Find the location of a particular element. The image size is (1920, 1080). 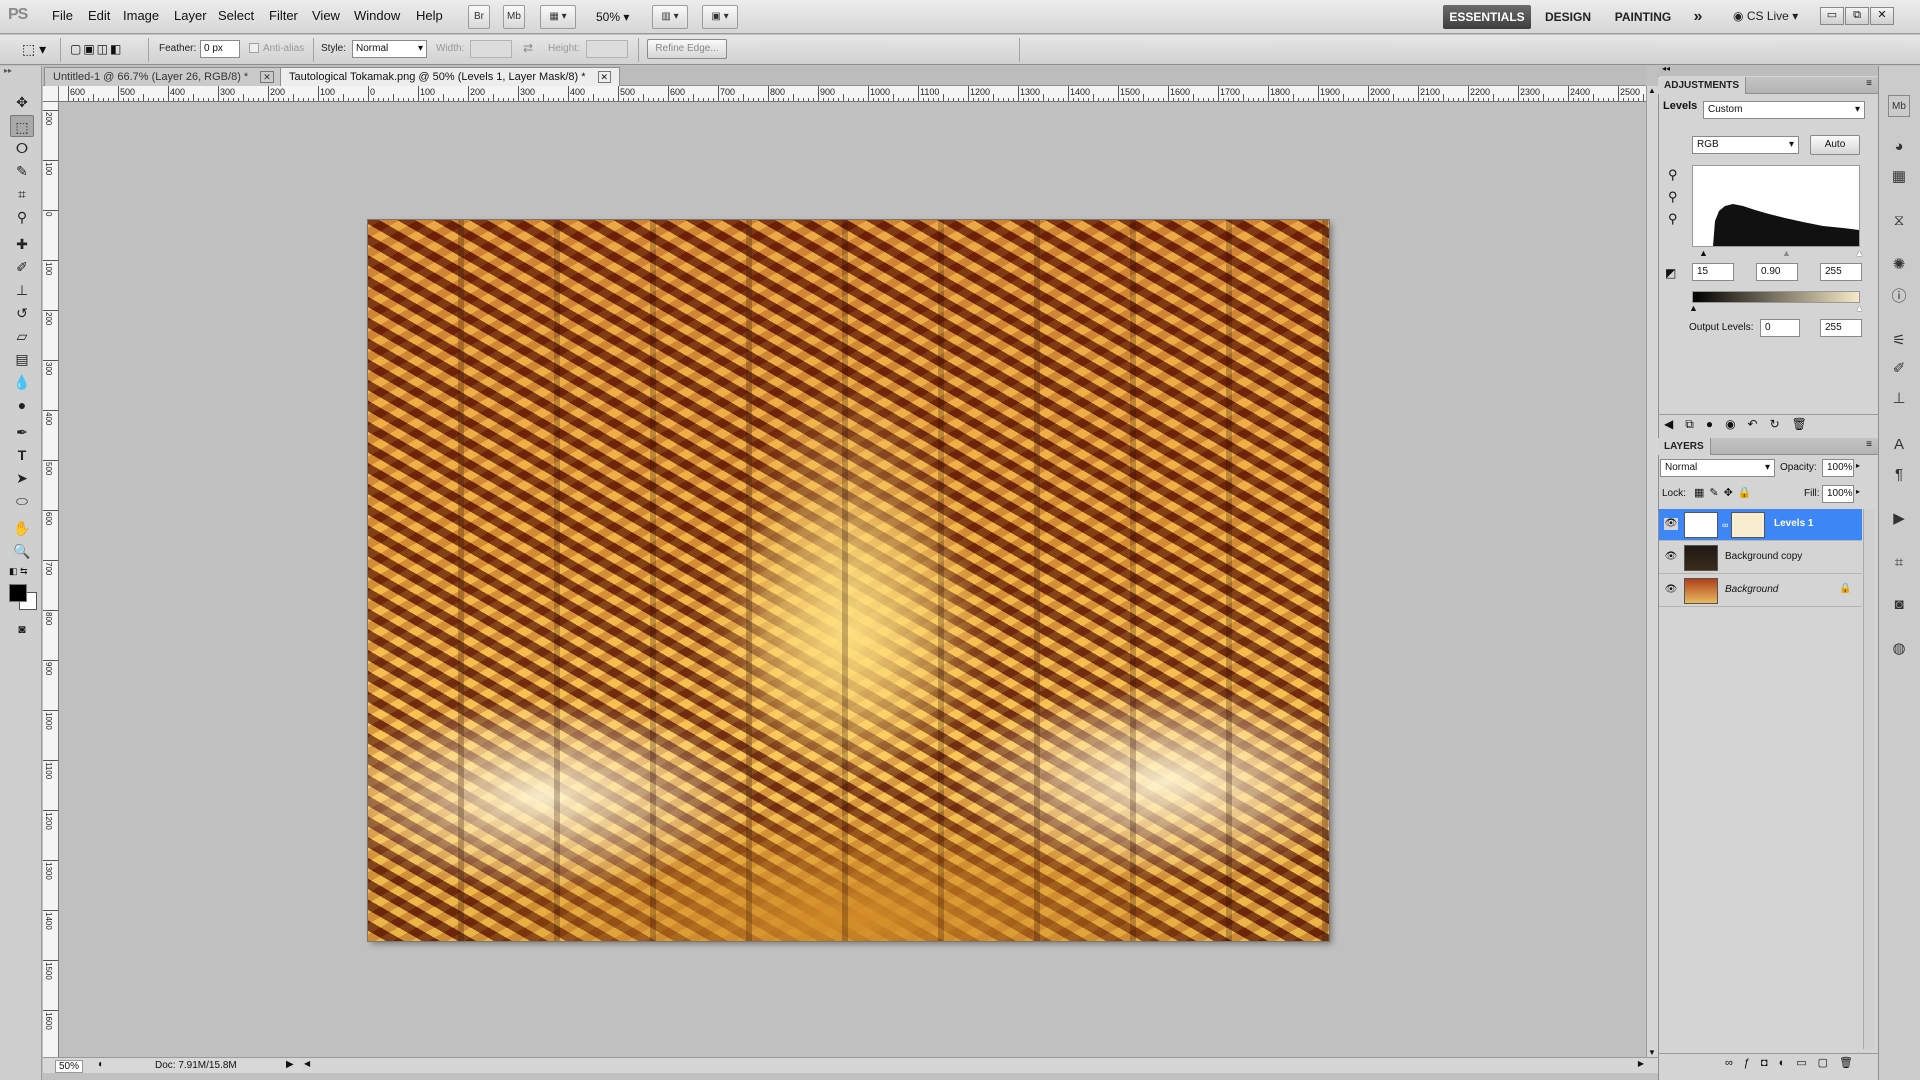

zoom-tool-icon: 🔍 is located at coordinates (22, 551).